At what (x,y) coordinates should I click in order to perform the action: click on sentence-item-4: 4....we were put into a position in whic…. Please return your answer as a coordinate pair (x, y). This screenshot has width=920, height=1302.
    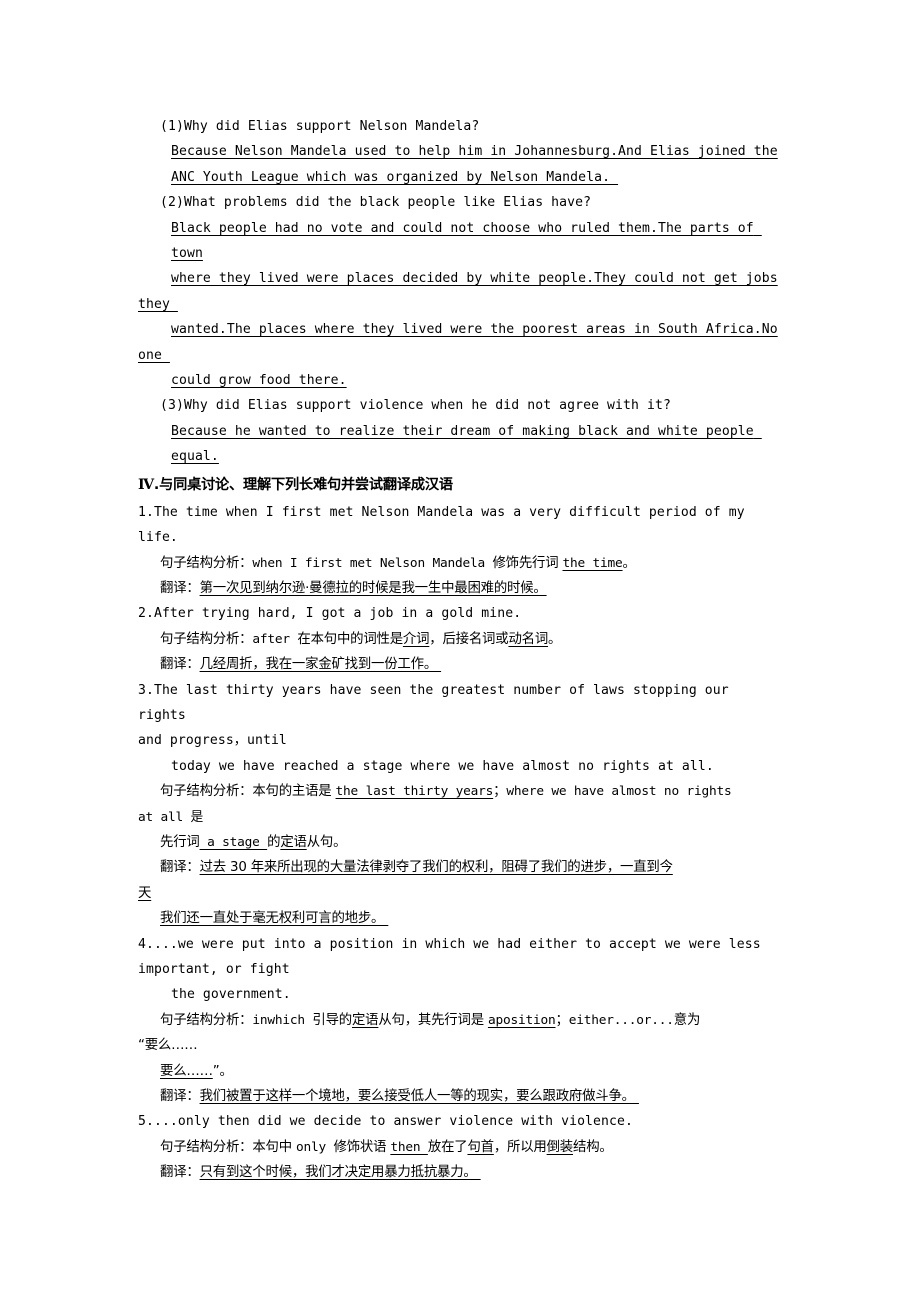
    Looking at the image, I should click on (461, 1021).